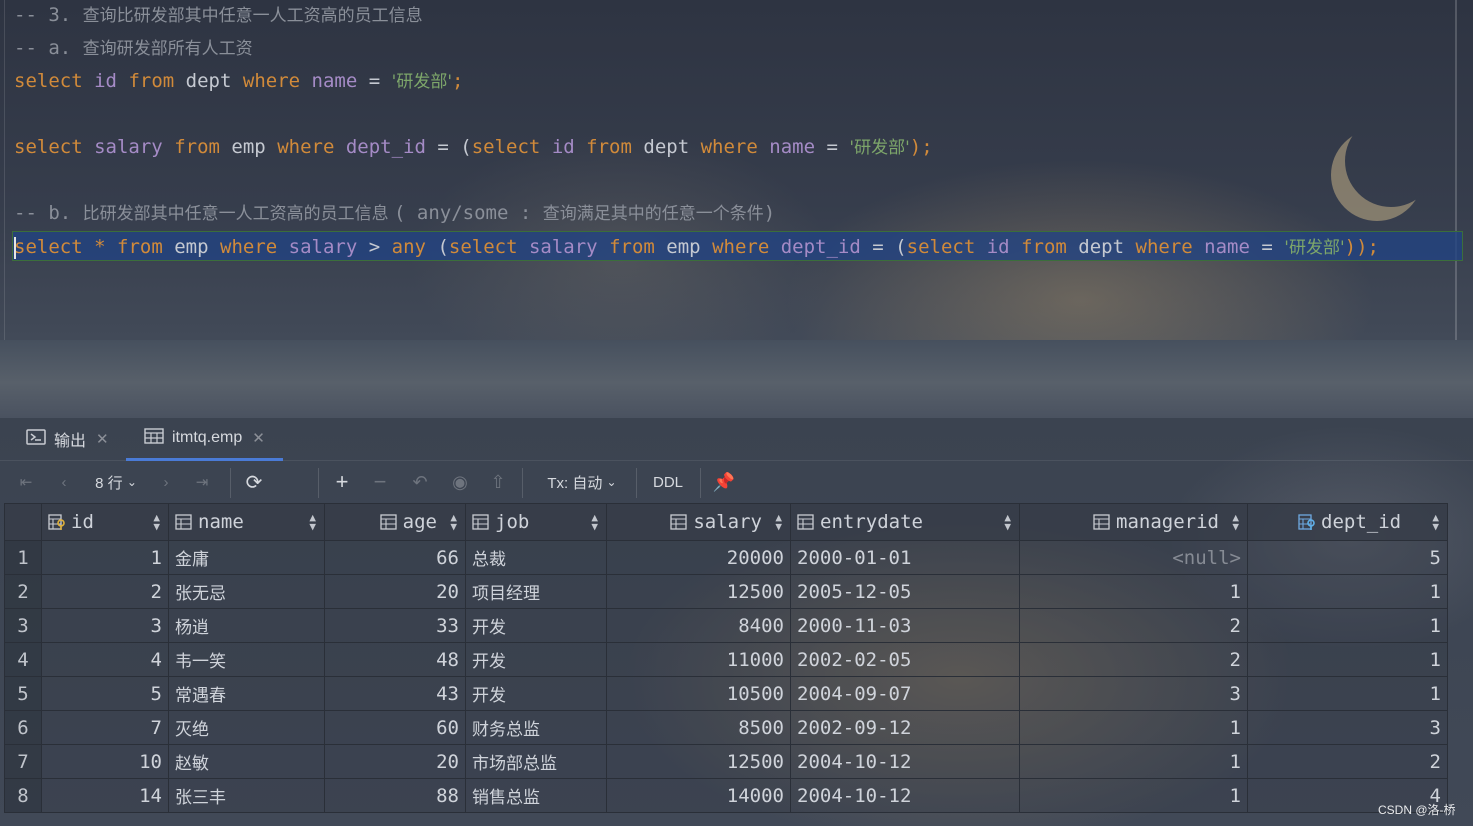  What do you see at coordinates (246, 659) in the screenshot?
I see `cell-name: 韦一笑` at bounding box center [246, 659].